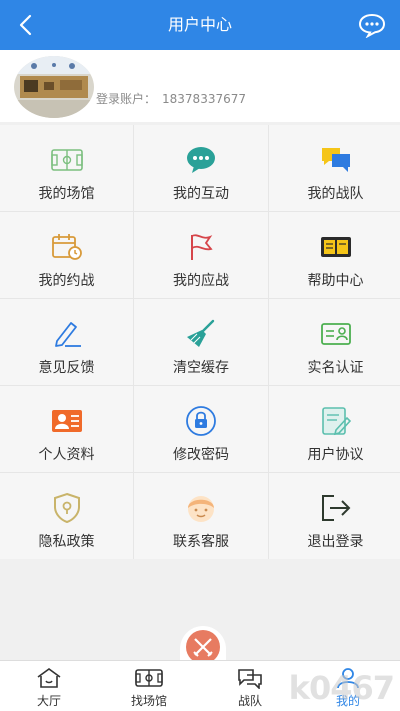  I want to click on crossed-swords-icon, so click(203, 647).